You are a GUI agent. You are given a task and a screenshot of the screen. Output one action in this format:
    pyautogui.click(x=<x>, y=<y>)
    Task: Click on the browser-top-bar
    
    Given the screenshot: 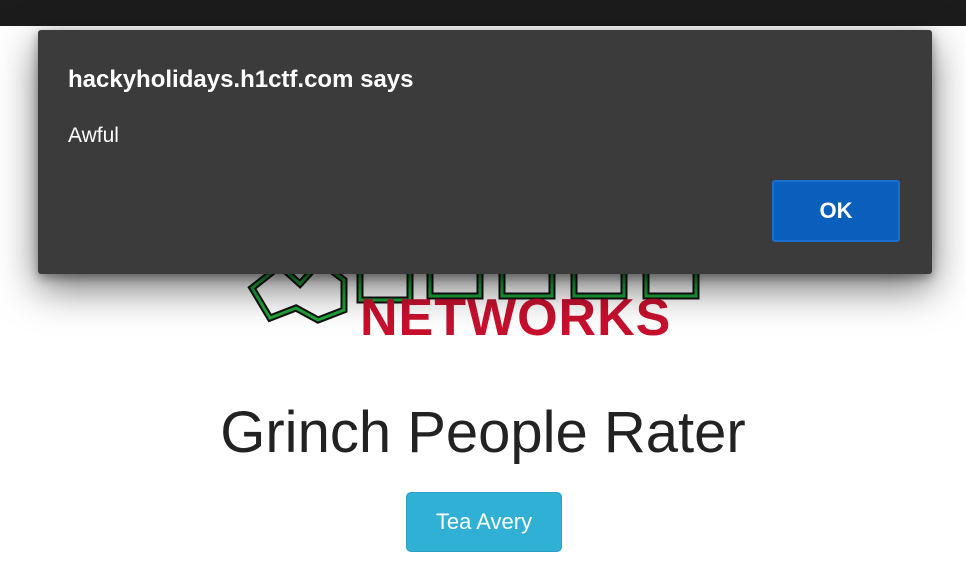 What is the action you would take?
    pyautogui.click(x=483, y=13)
    